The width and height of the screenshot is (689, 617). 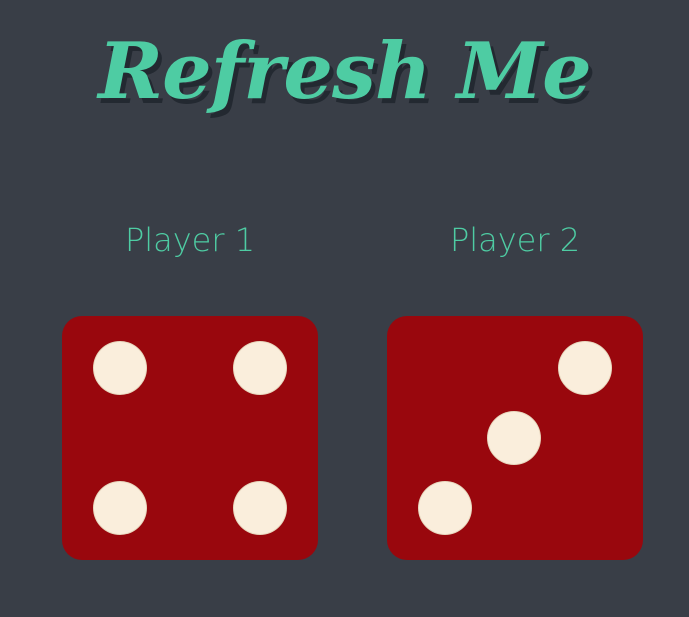 What do you see at coordinates (190, 240) in the screenshot?
I see `player-1-label: Player 1` at bounding box center [190, 240].